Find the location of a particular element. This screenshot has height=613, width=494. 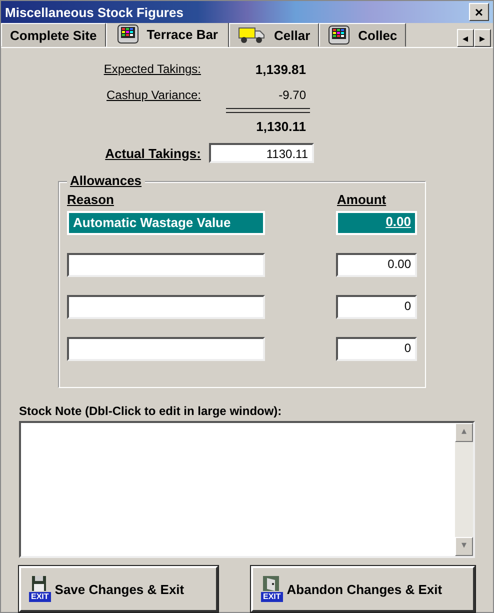

door-icon is located at coordinates (272, 584).